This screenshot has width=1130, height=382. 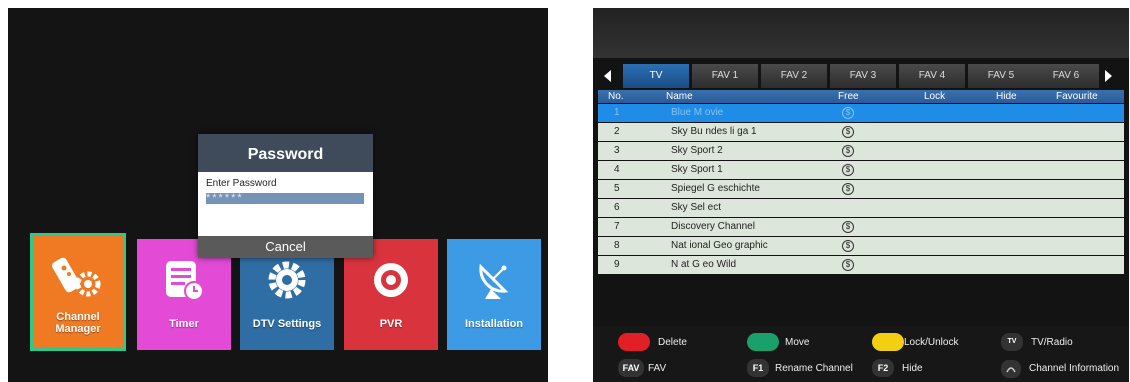 I want to click on fav-label: FAV, so click(x=657, y=368).